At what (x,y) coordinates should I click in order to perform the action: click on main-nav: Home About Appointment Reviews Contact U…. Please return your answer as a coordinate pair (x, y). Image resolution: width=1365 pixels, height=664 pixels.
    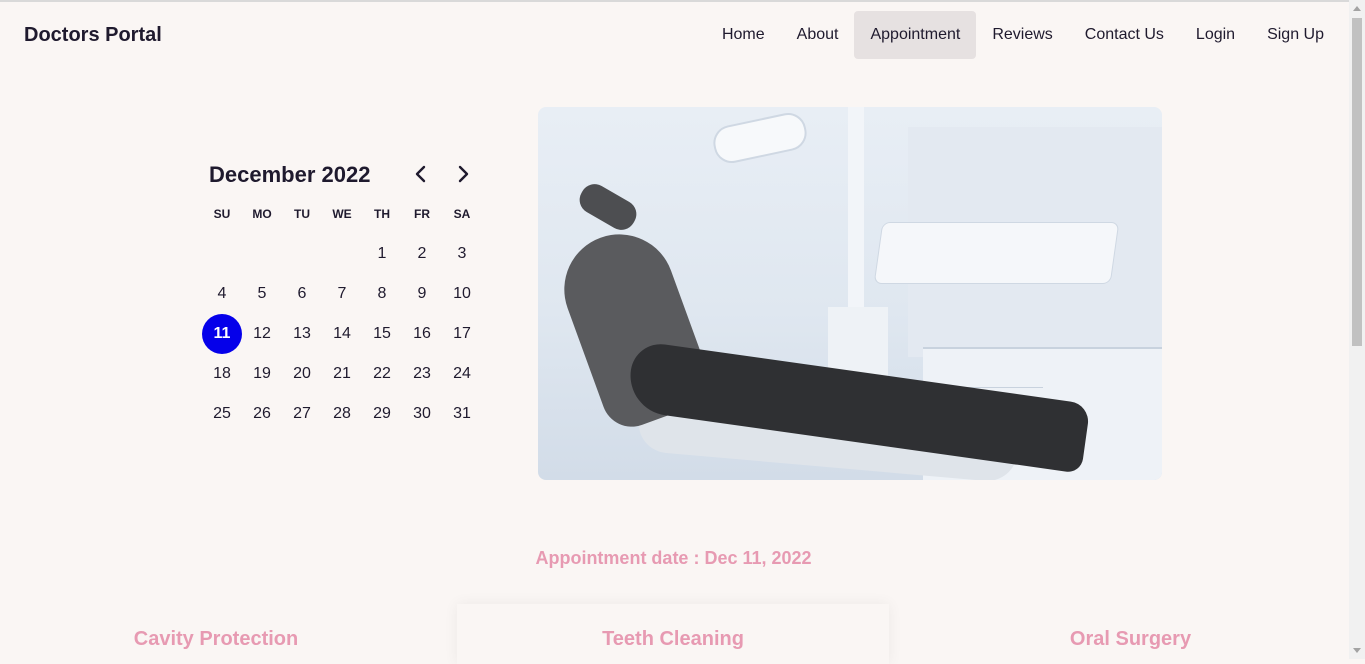
    Looking at the image, I should click on (1023, 35).